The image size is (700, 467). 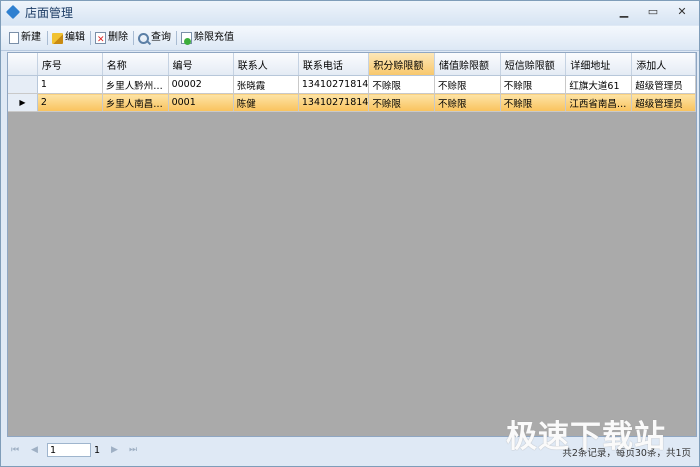 I want to click on delete-button: 删除, so click(x=111, y=39).